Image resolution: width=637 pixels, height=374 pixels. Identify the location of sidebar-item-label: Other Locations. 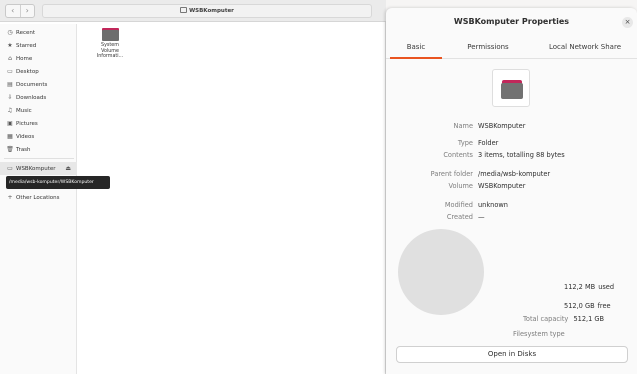
(38, 198).